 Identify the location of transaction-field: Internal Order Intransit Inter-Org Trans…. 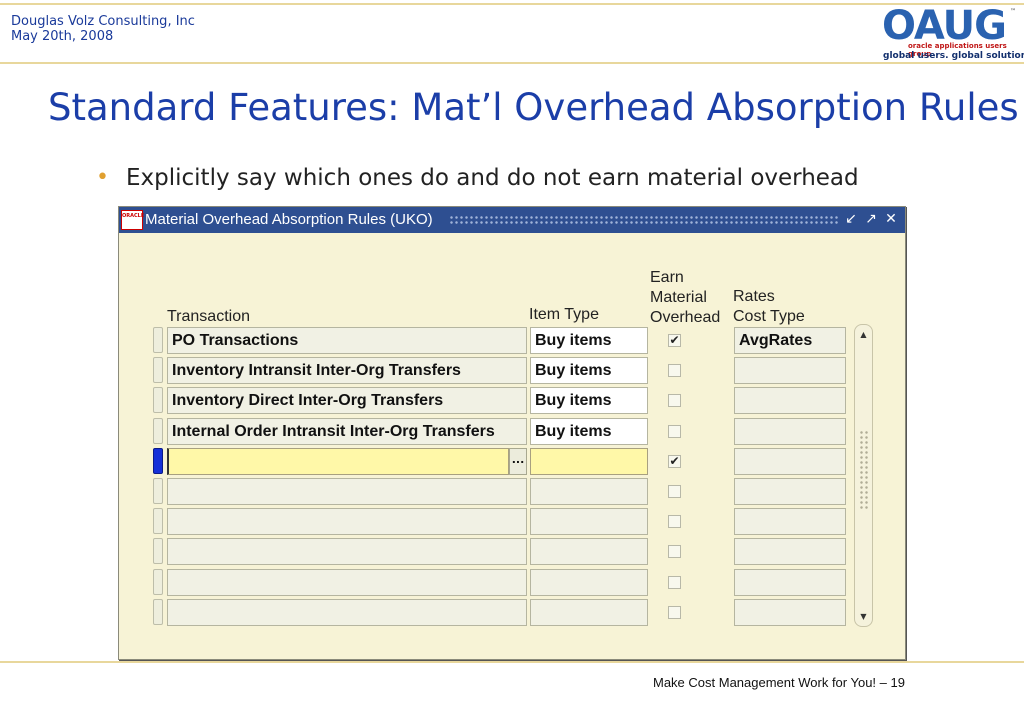
(347, 431).